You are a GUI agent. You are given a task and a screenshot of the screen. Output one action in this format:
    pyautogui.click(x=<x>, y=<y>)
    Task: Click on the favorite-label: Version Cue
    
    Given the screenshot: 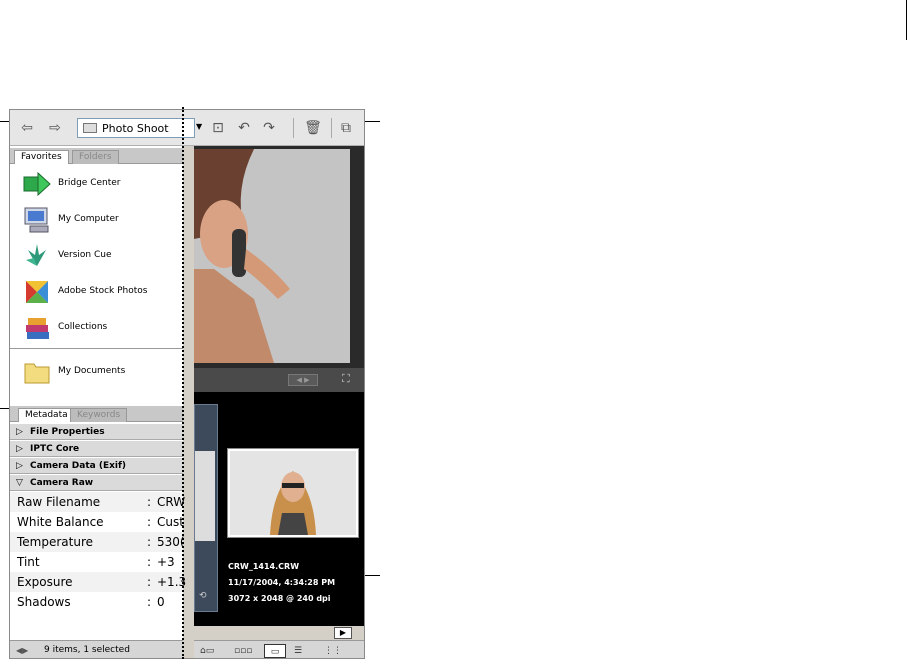 What is the action you would take?
    pyautogui.click(x=85, y=255)
    